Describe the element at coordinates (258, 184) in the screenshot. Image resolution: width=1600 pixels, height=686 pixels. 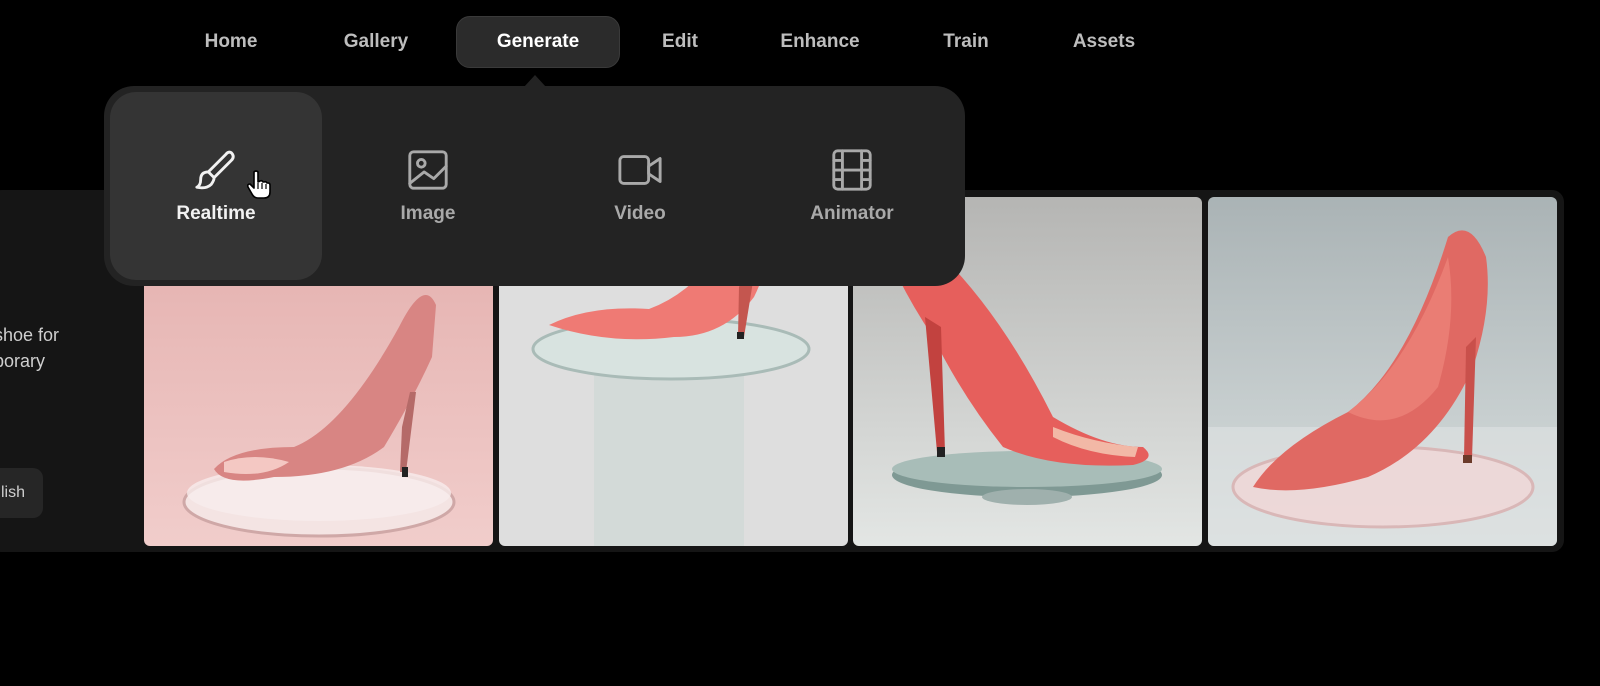
I see `hand-cursor-icon` at that location.